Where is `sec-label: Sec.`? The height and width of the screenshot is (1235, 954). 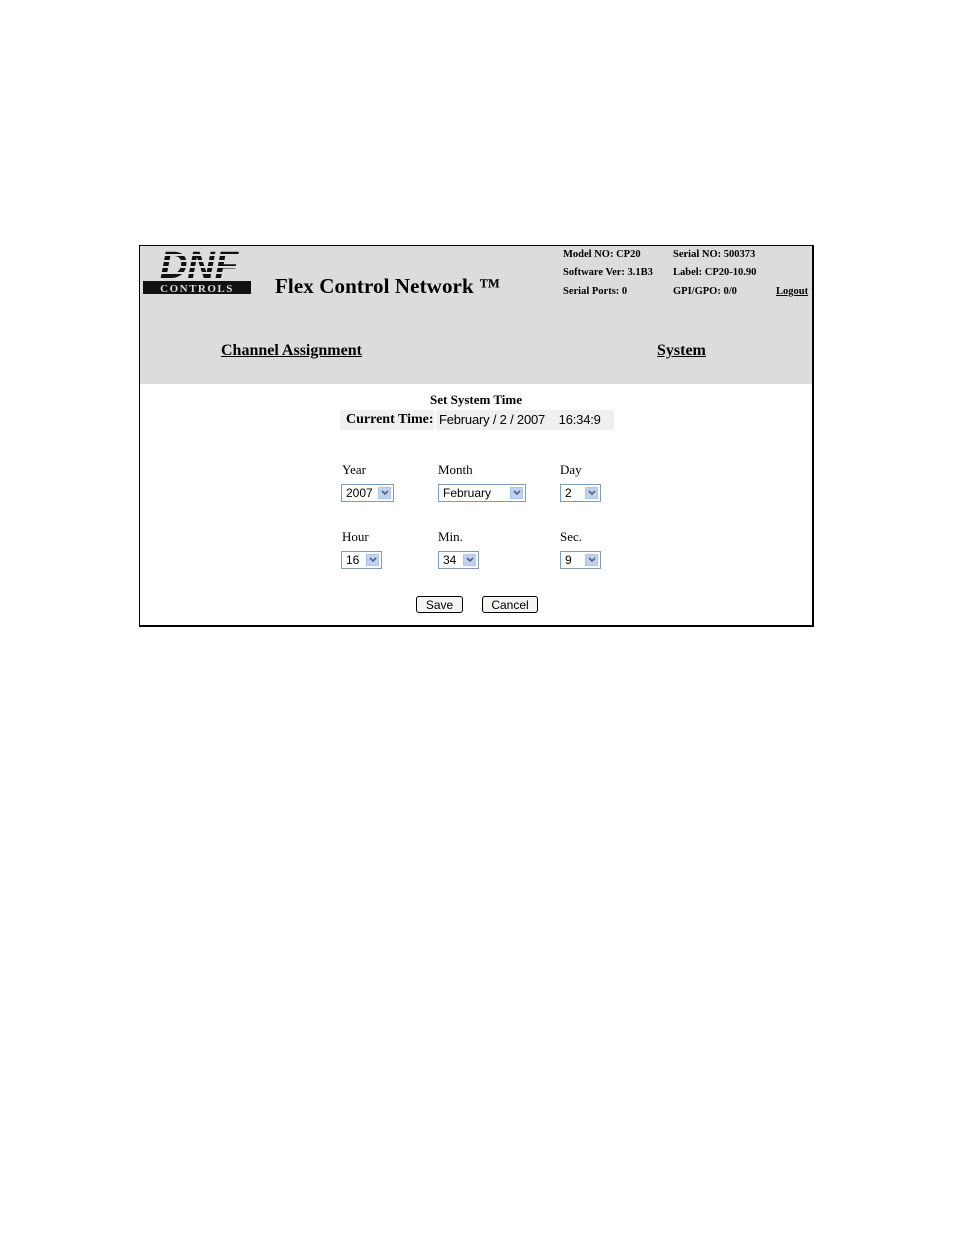 sec-label: Sec. is located at coordinates (571, 536).